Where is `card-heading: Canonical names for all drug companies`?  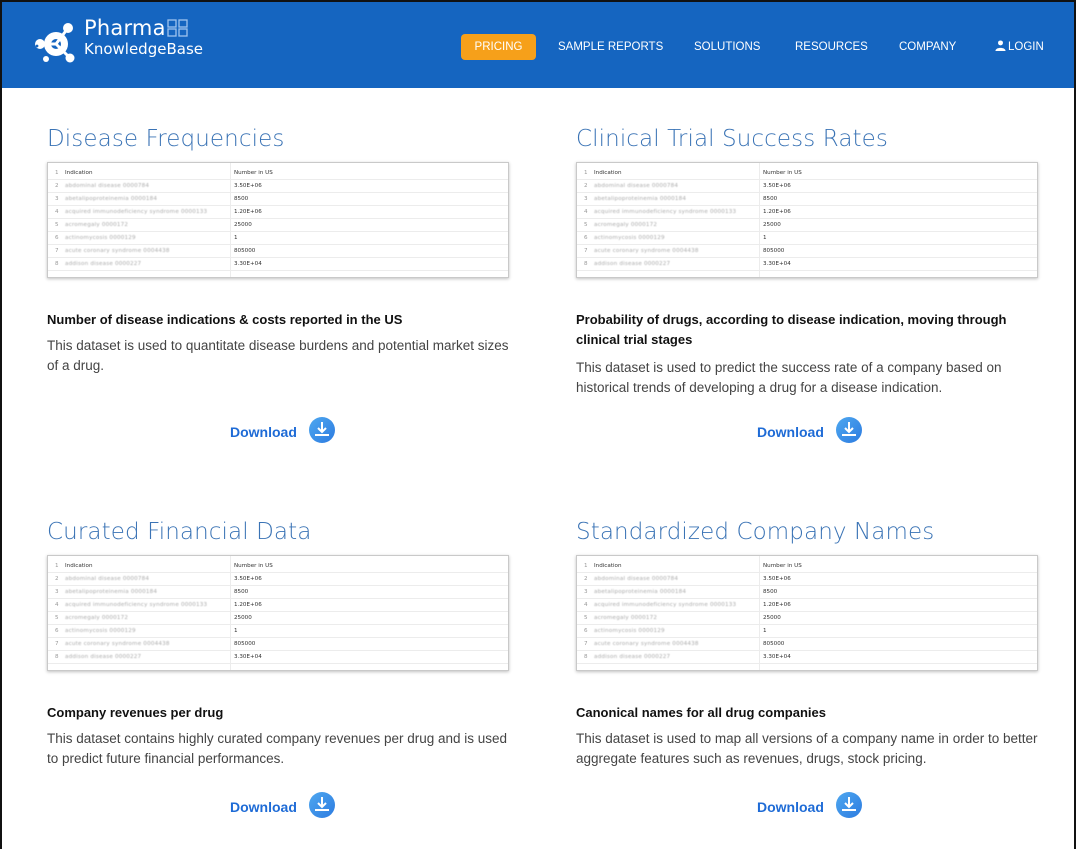
card-heading: Canonical names for all drug companies is located at coordinates (701, 712).